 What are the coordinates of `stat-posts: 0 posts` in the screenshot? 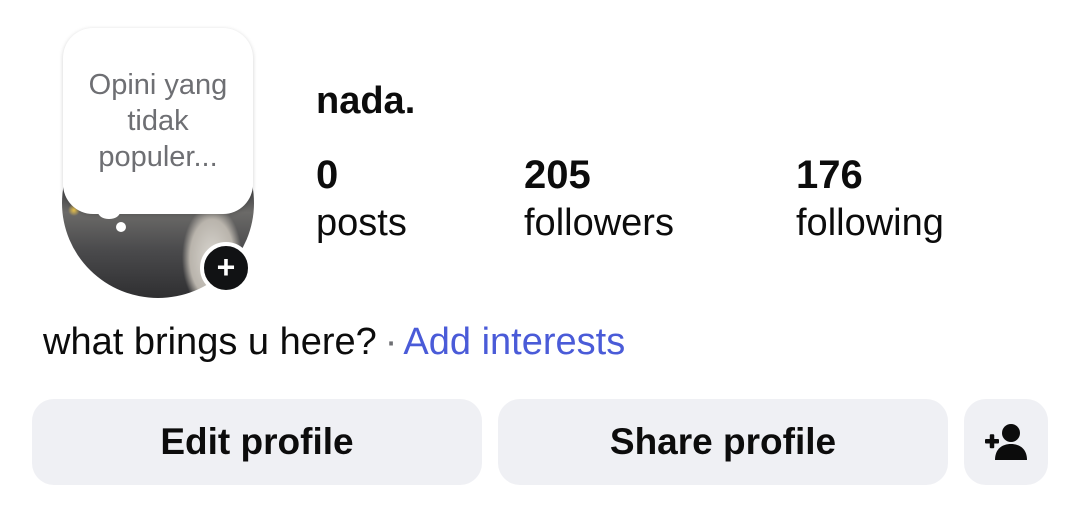 It's located at (361, 200).